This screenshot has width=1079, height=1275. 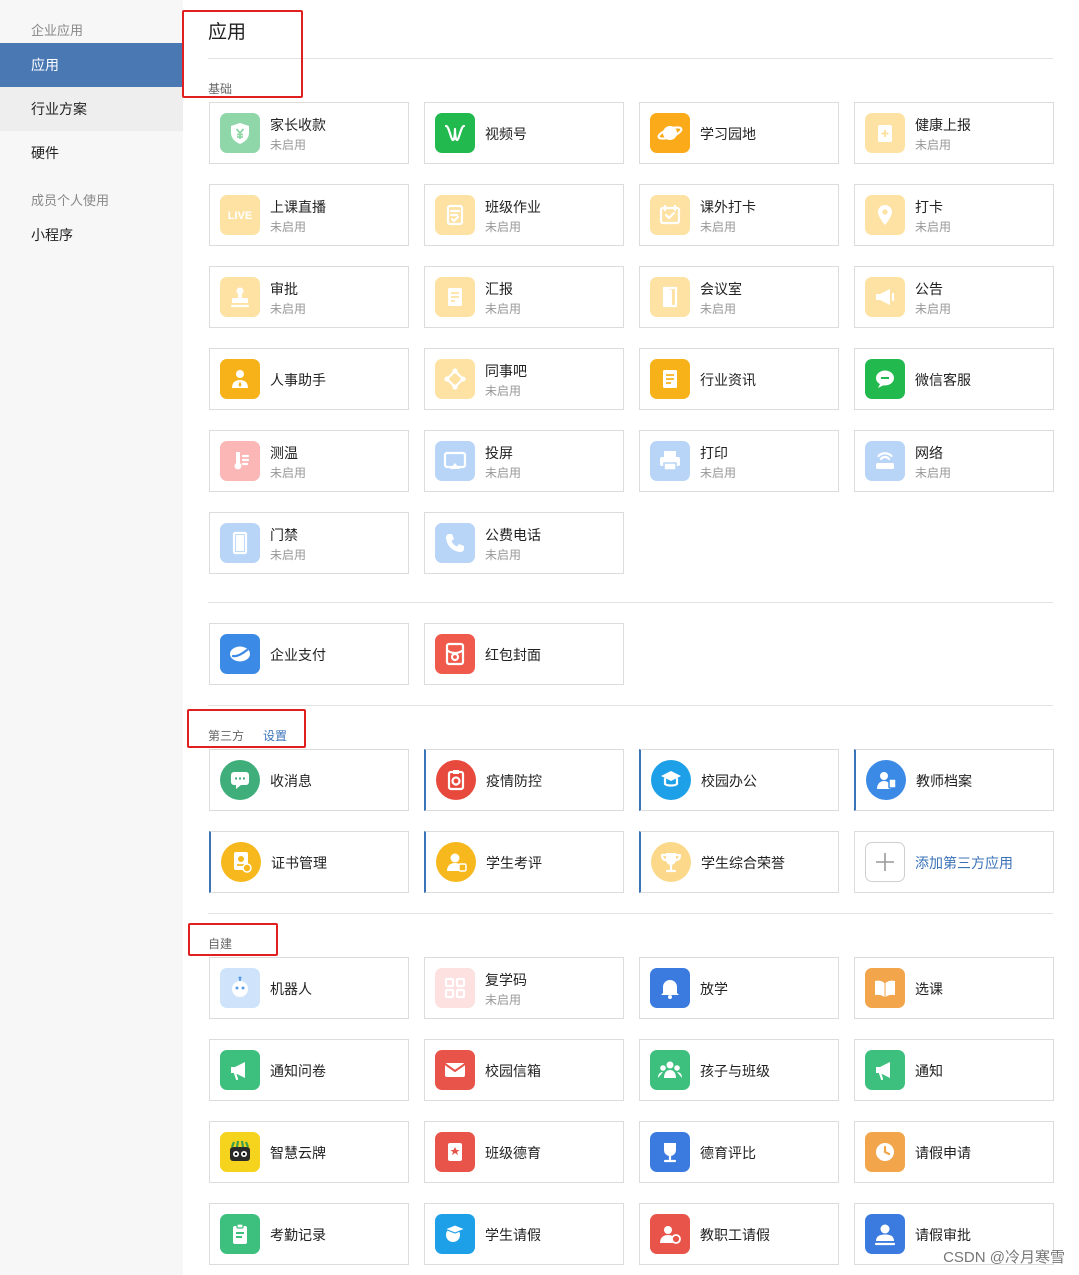 I want to click on app-card: 人事助手, so click(x=309, y=379).